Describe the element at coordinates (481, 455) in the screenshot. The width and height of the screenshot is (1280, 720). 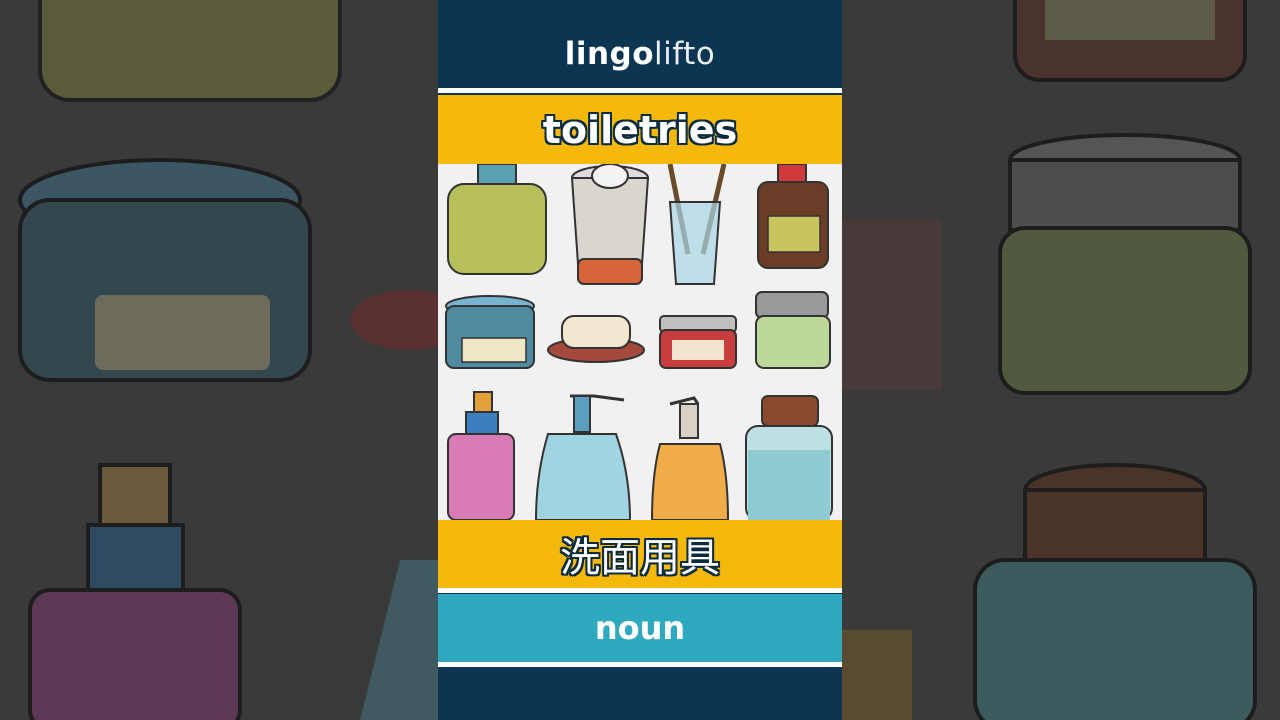
I see `pink-spray-bottle-icon` at that location.